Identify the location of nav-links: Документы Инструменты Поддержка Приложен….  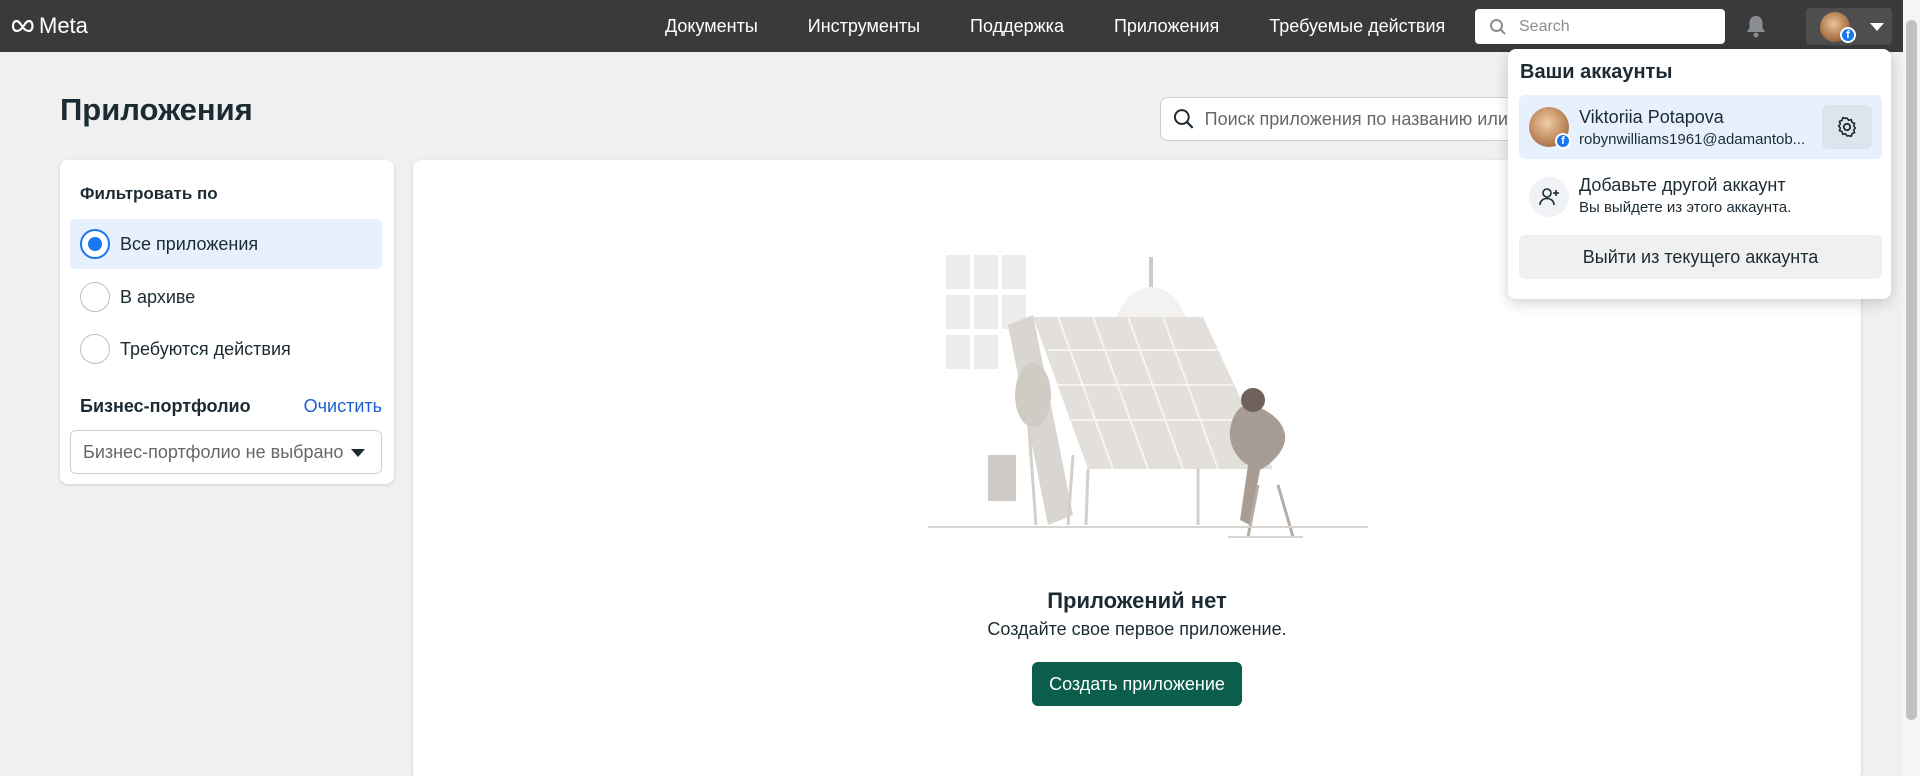
(1055, 26).